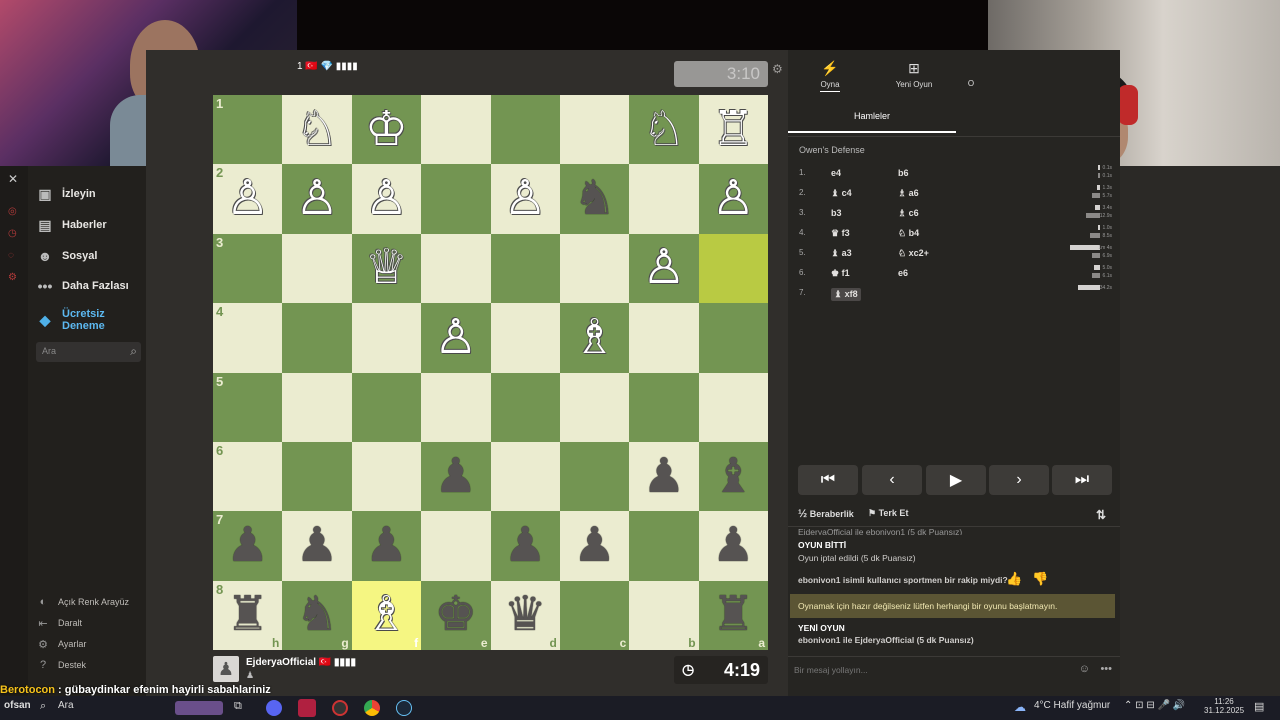 This screenshot has height=720, width=1280. Describe the element at coordinates (12, 211) in the screenshot. I see `rail-icon-1: ◎` at that location.